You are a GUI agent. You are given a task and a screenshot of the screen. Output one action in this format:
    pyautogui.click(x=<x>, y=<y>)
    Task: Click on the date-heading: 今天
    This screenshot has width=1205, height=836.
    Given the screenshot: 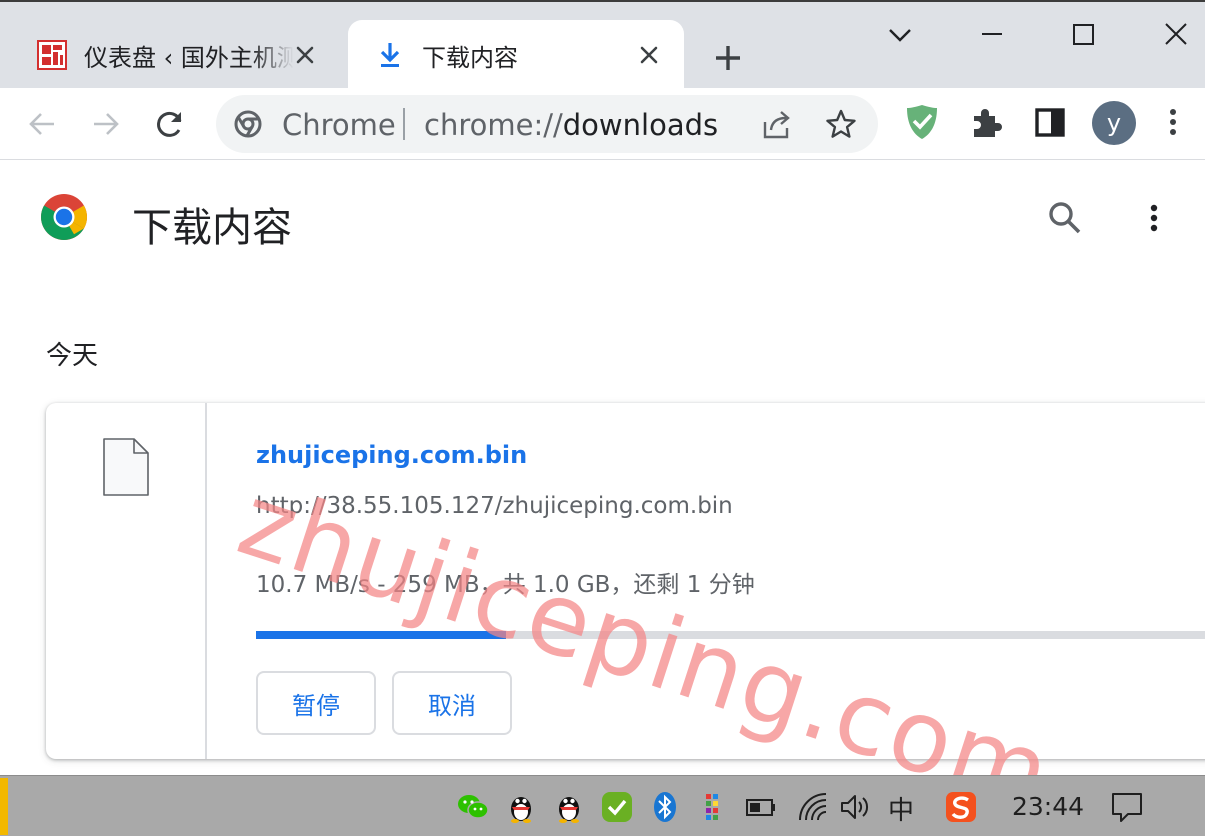 What is the action you would take?
    pyautogui.click(x=72, y=356)
    